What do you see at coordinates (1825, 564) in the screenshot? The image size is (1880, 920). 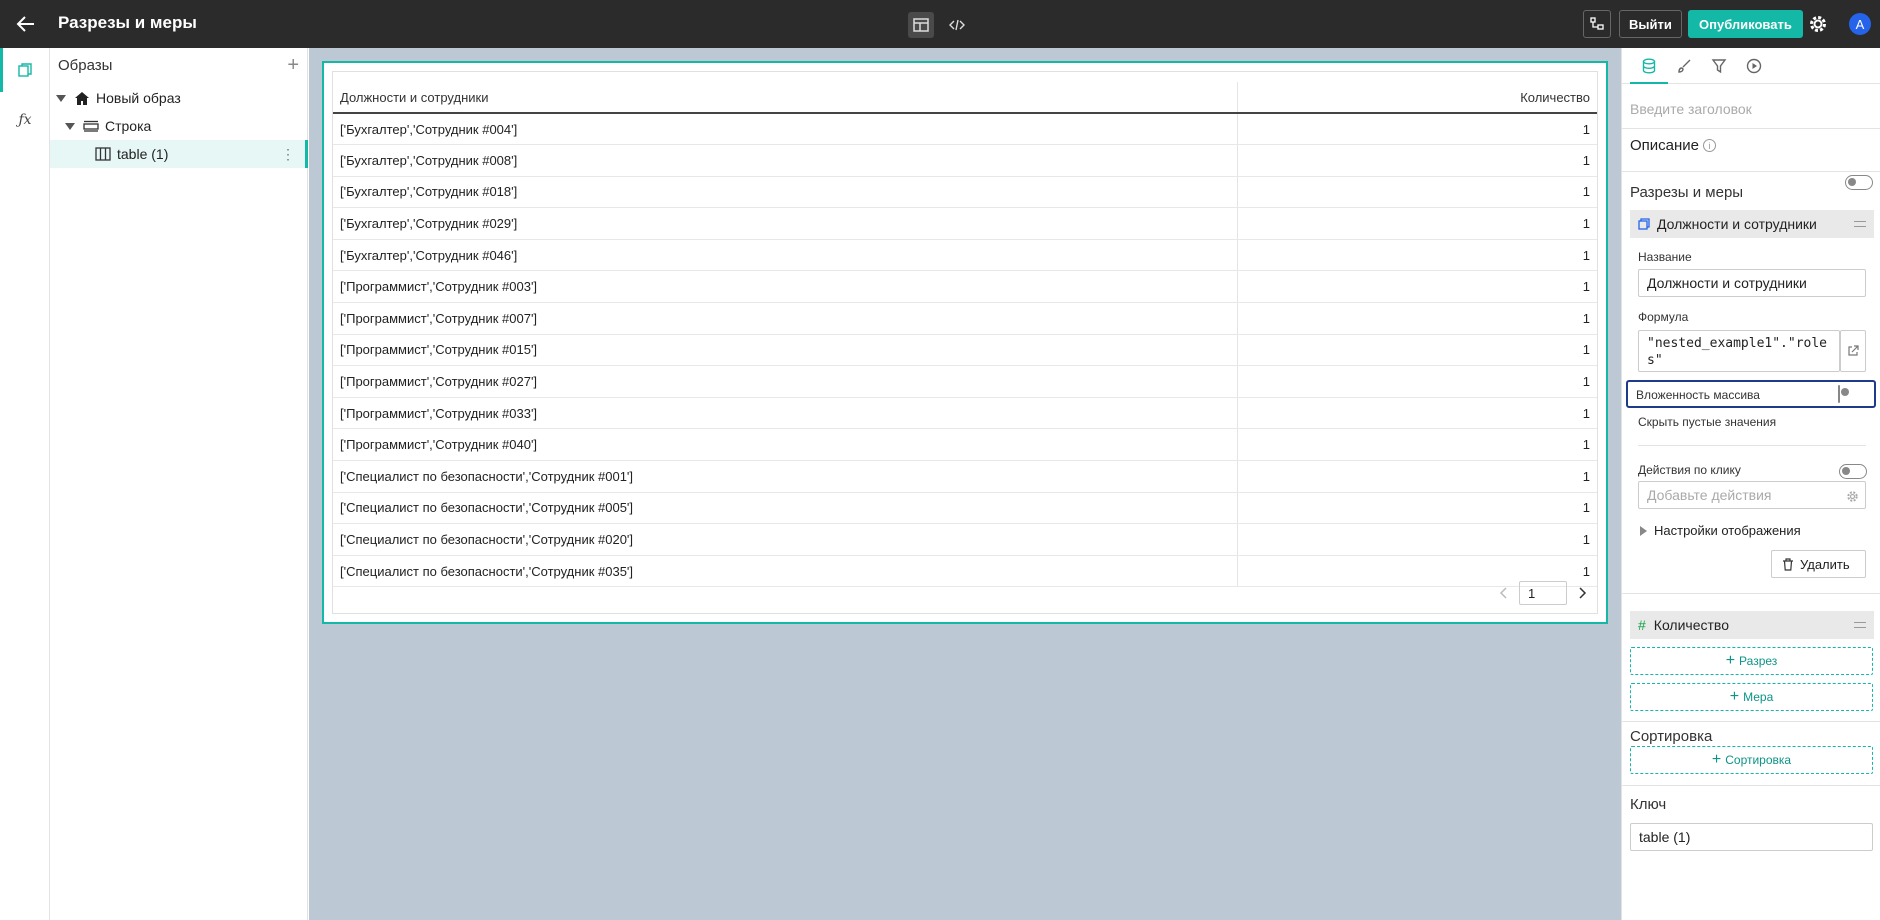 I see `delete-label: Удалить` at bounding box center [1825, 564].